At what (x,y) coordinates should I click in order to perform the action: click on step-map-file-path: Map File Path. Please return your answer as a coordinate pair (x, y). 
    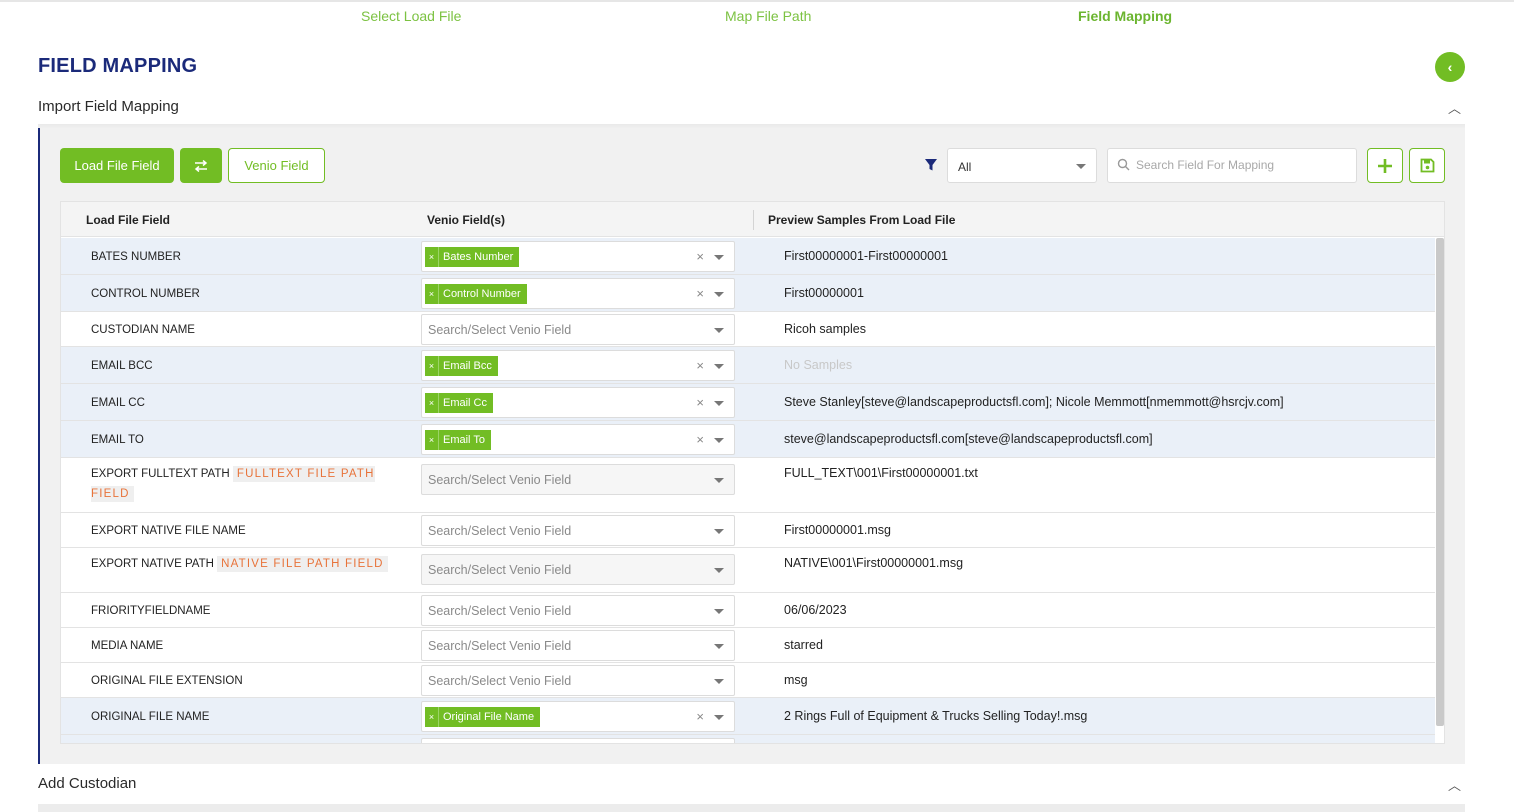
    Looking at the image, I should click on (768, 16).